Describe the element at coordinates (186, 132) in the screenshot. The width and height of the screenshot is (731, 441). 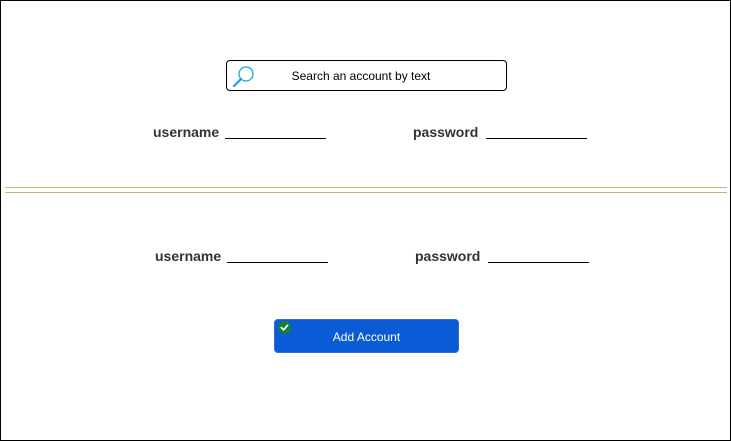
I see `username-label-top: username` at that location.